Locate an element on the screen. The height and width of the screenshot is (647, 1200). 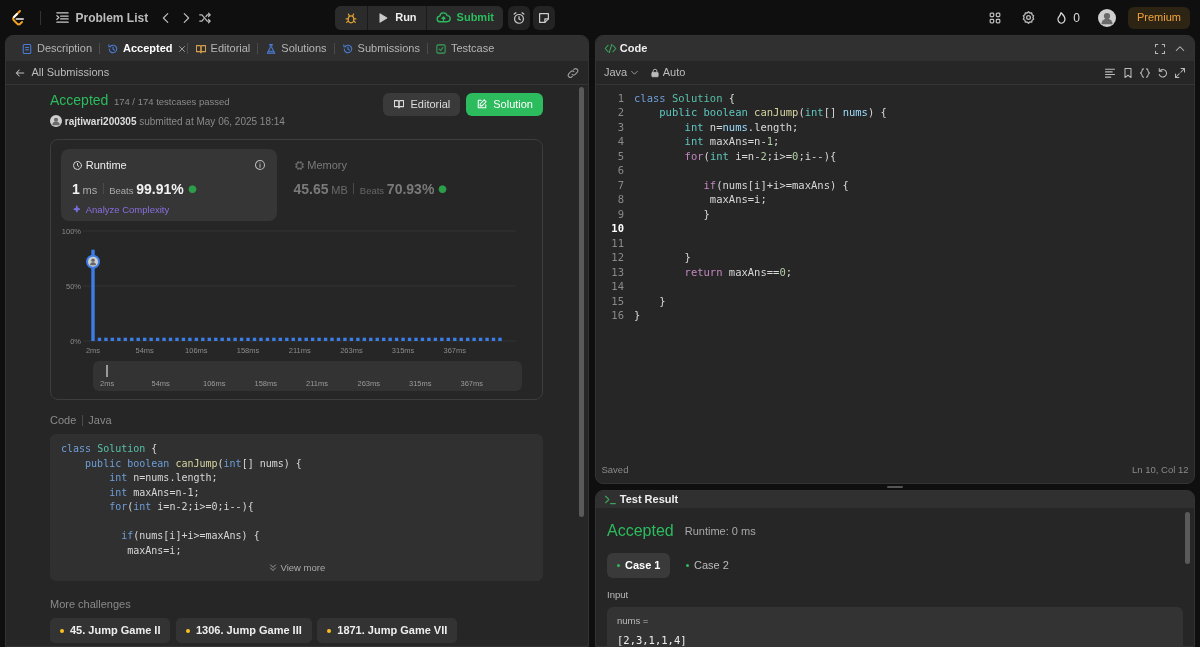
stat-card: Memory 45.65 MB Beats 70.93% is located at coordinates (390, 184).